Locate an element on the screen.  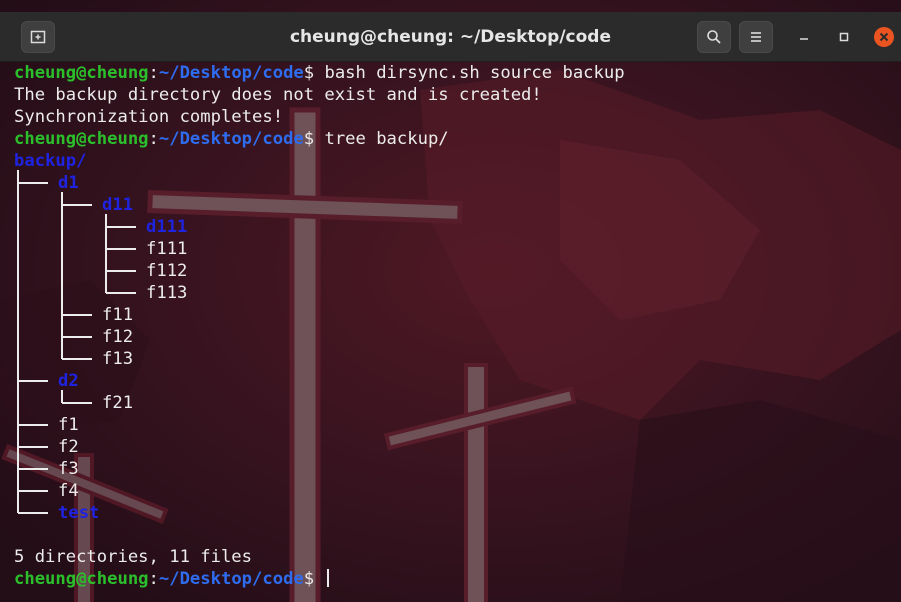
close-button is located at coordinates (884, 37).